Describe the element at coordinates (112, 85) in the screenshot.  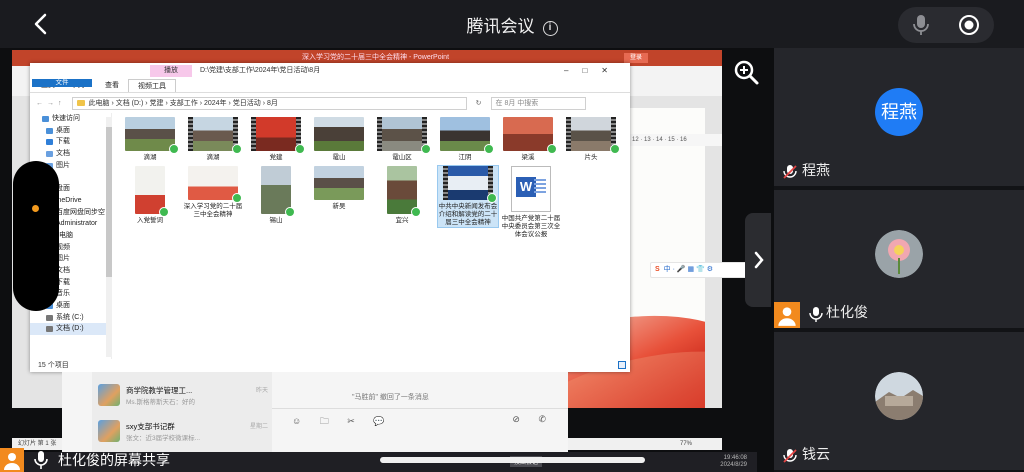
I see `menu-view: 查看` at that location.